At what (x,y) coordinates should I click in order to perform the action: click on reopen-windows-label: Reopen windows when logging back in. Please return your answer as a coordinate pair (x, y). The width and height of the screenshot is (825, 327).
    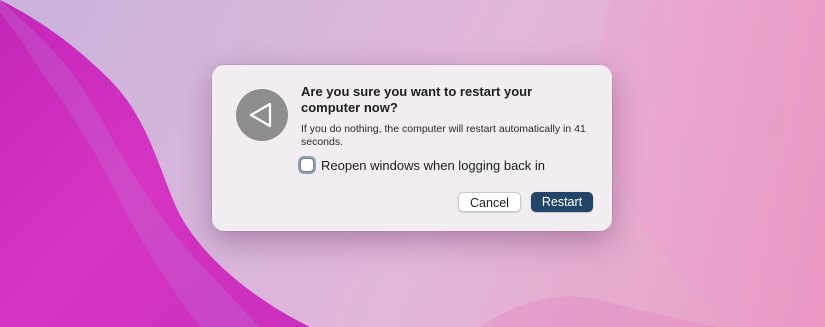
    Looking at the image, I should click on (433, 165).